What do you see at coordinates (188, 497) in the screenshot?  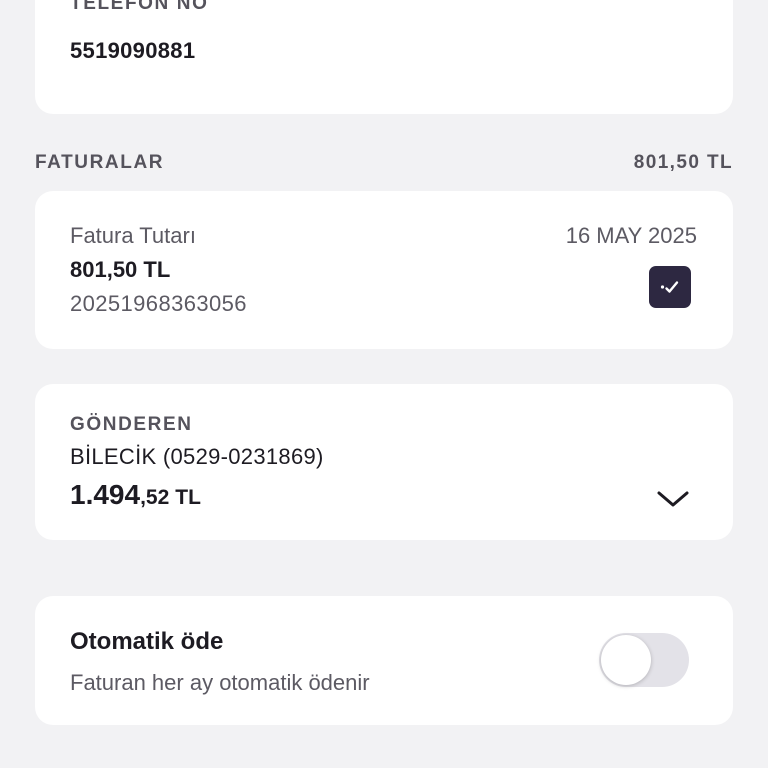 I see `sender-balance-currency: TL` at bounding box center [188, 497].